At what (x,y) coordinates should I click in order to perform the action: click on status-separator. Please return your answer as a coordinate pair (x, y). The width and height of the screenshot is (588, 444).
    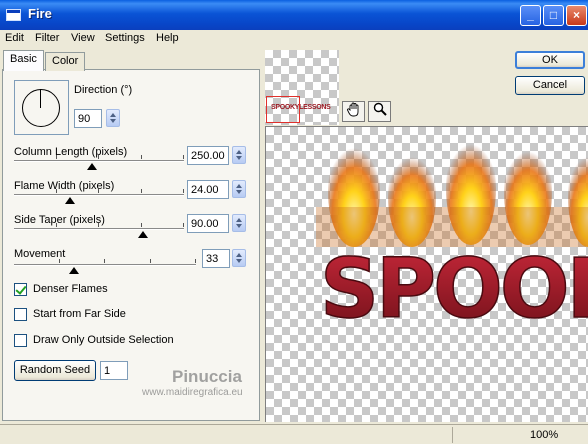
    Looking at the image, I should click on (452, 435).